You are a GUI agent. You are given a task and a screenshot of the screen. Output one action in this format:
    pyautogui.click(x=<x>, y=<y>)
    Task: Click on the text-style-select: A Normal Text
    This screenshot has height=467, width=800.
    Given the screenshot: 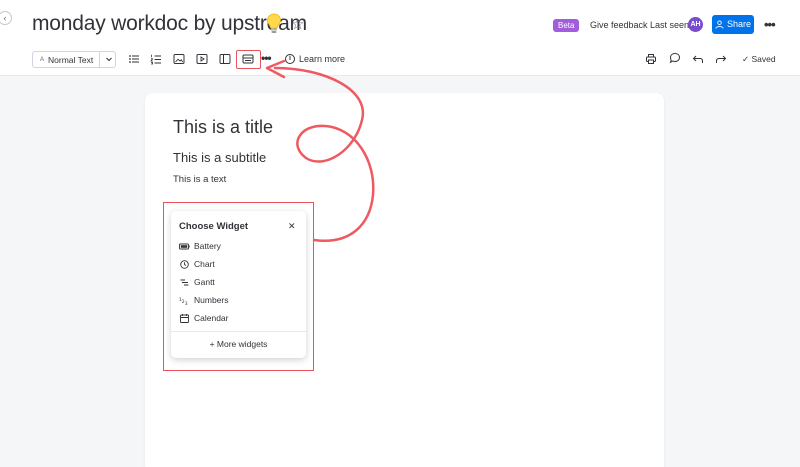 What is the action you would take?
    pyautogui.click(x=74, y=59)
    